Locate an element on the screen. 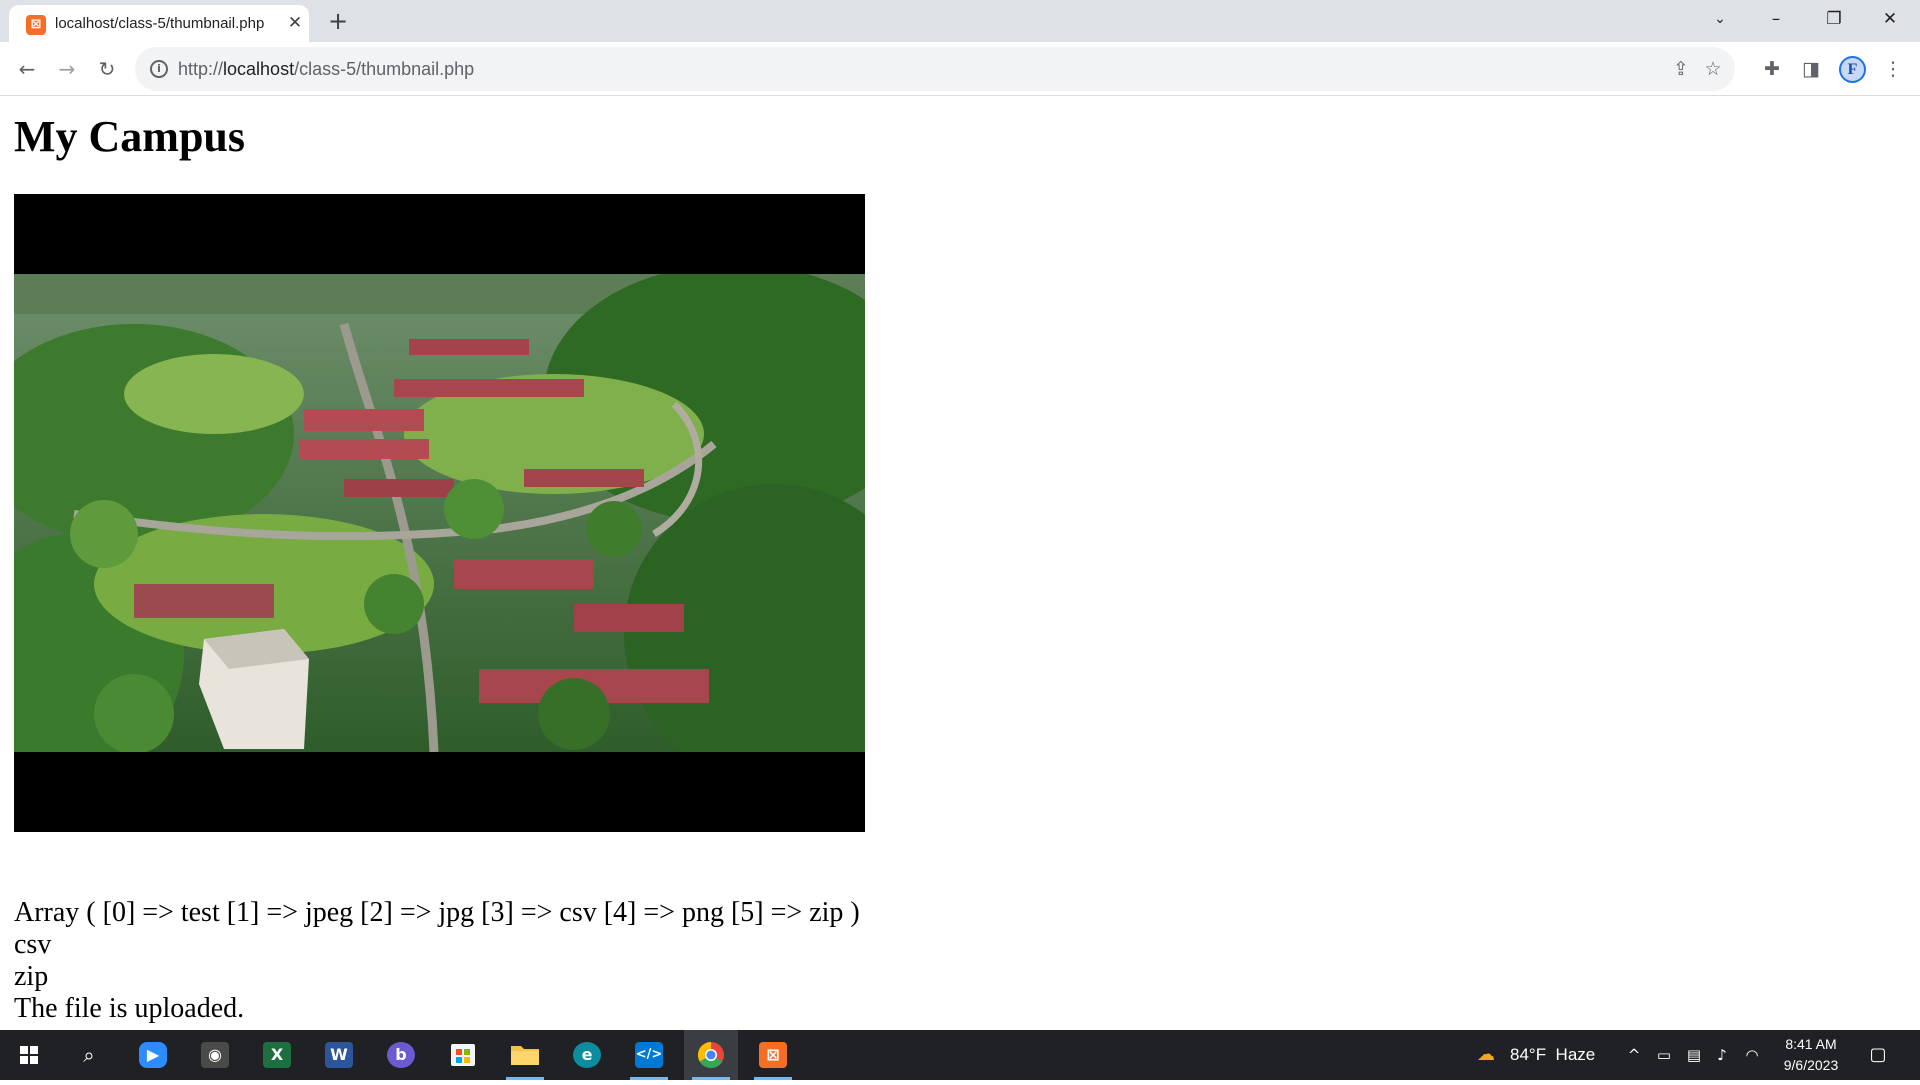  output-line-csv: csv is located at coordinates (33, 944).